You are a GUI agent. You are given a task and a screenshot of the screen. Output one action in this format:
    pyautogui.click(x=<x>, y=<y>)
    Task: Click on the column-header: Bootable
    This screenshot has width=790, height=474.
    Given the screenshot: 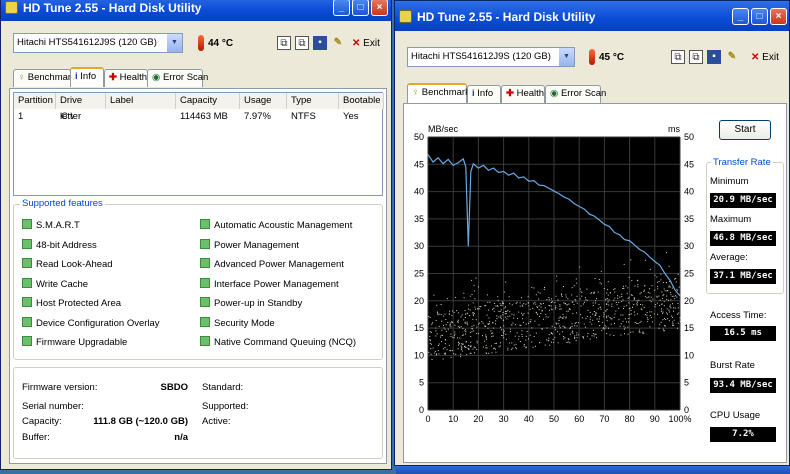 What is the action you would take?
    pyautogui.click(x=361, y=101)
    